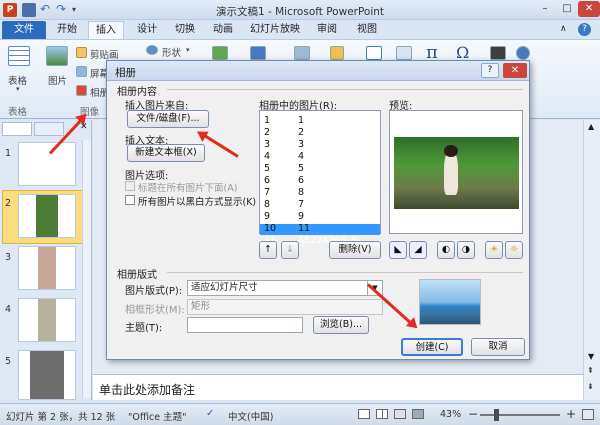 This screenshot has width=600, height=425. I want to click on list-row-name: 9, so click(327, 217).